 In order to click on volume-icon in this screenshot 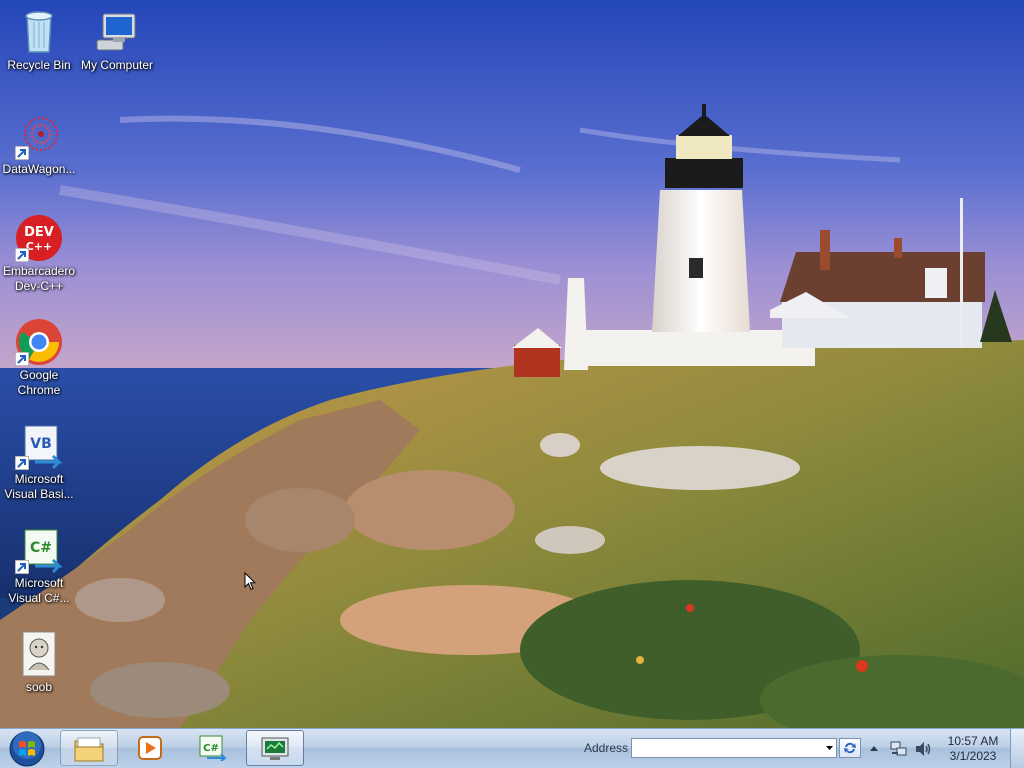, I will do `click(923, 749)`.